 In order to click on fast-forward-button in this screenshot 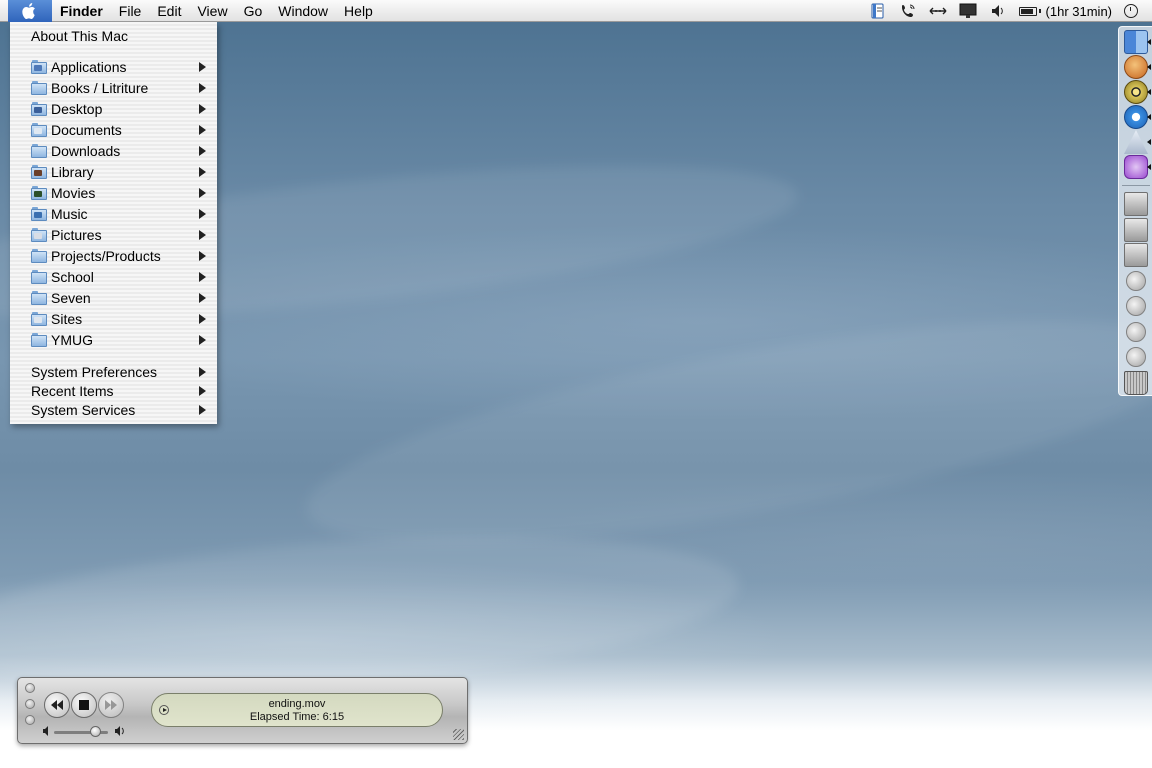, I will do `click(111, 705)`.